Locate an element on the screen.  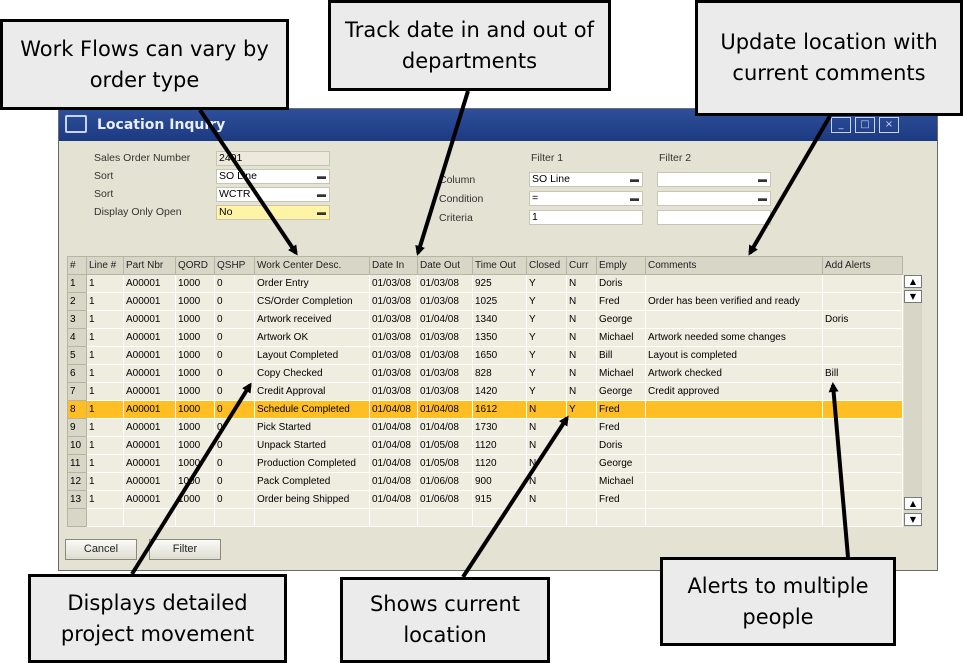
arrow-detailed-movement is located at coordinates (191, 479).